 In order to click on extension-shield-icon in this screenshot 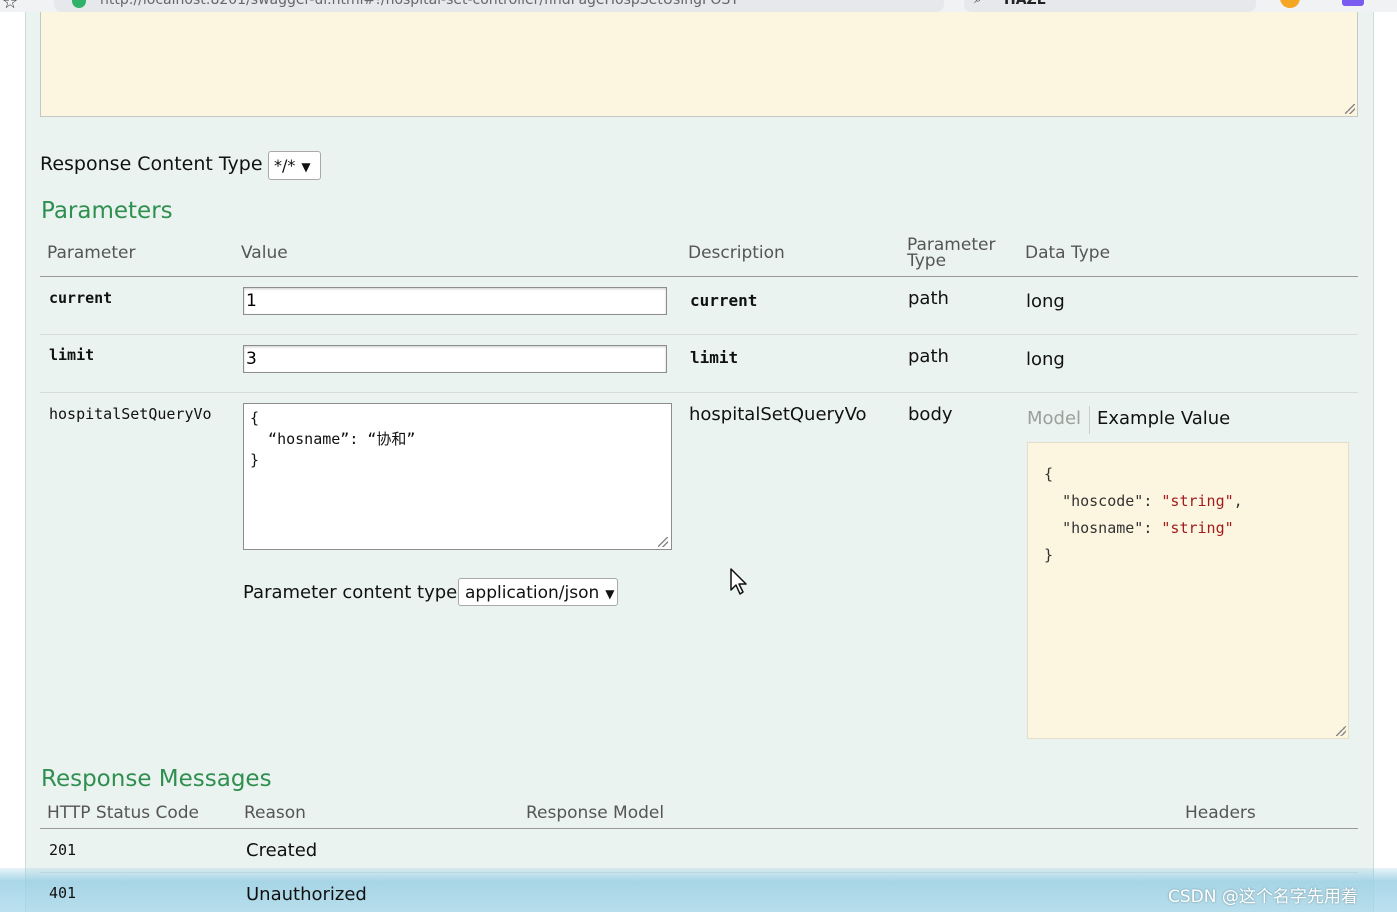, I will do `click(1290, 4)`.